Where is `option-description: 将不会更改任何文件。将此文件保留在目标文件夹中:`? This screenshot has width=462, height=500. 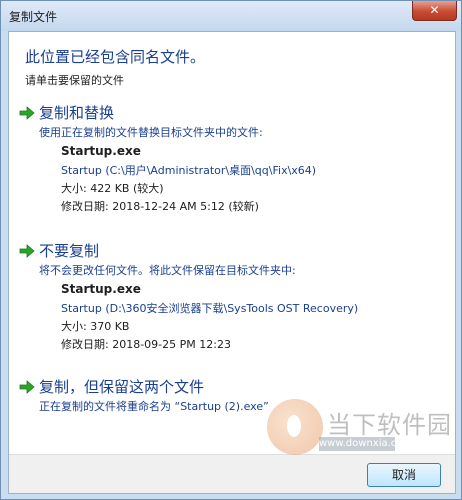
option-description: 将不会更改任何文件。将此文件保留在目标文件夹中: is located at coordinates (167, 270).